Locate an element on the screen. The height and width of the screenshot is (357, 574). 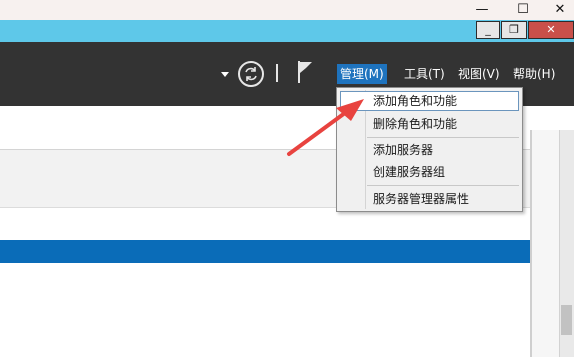
menu-help: 帮助(H) is located at coordinates (534, 74).